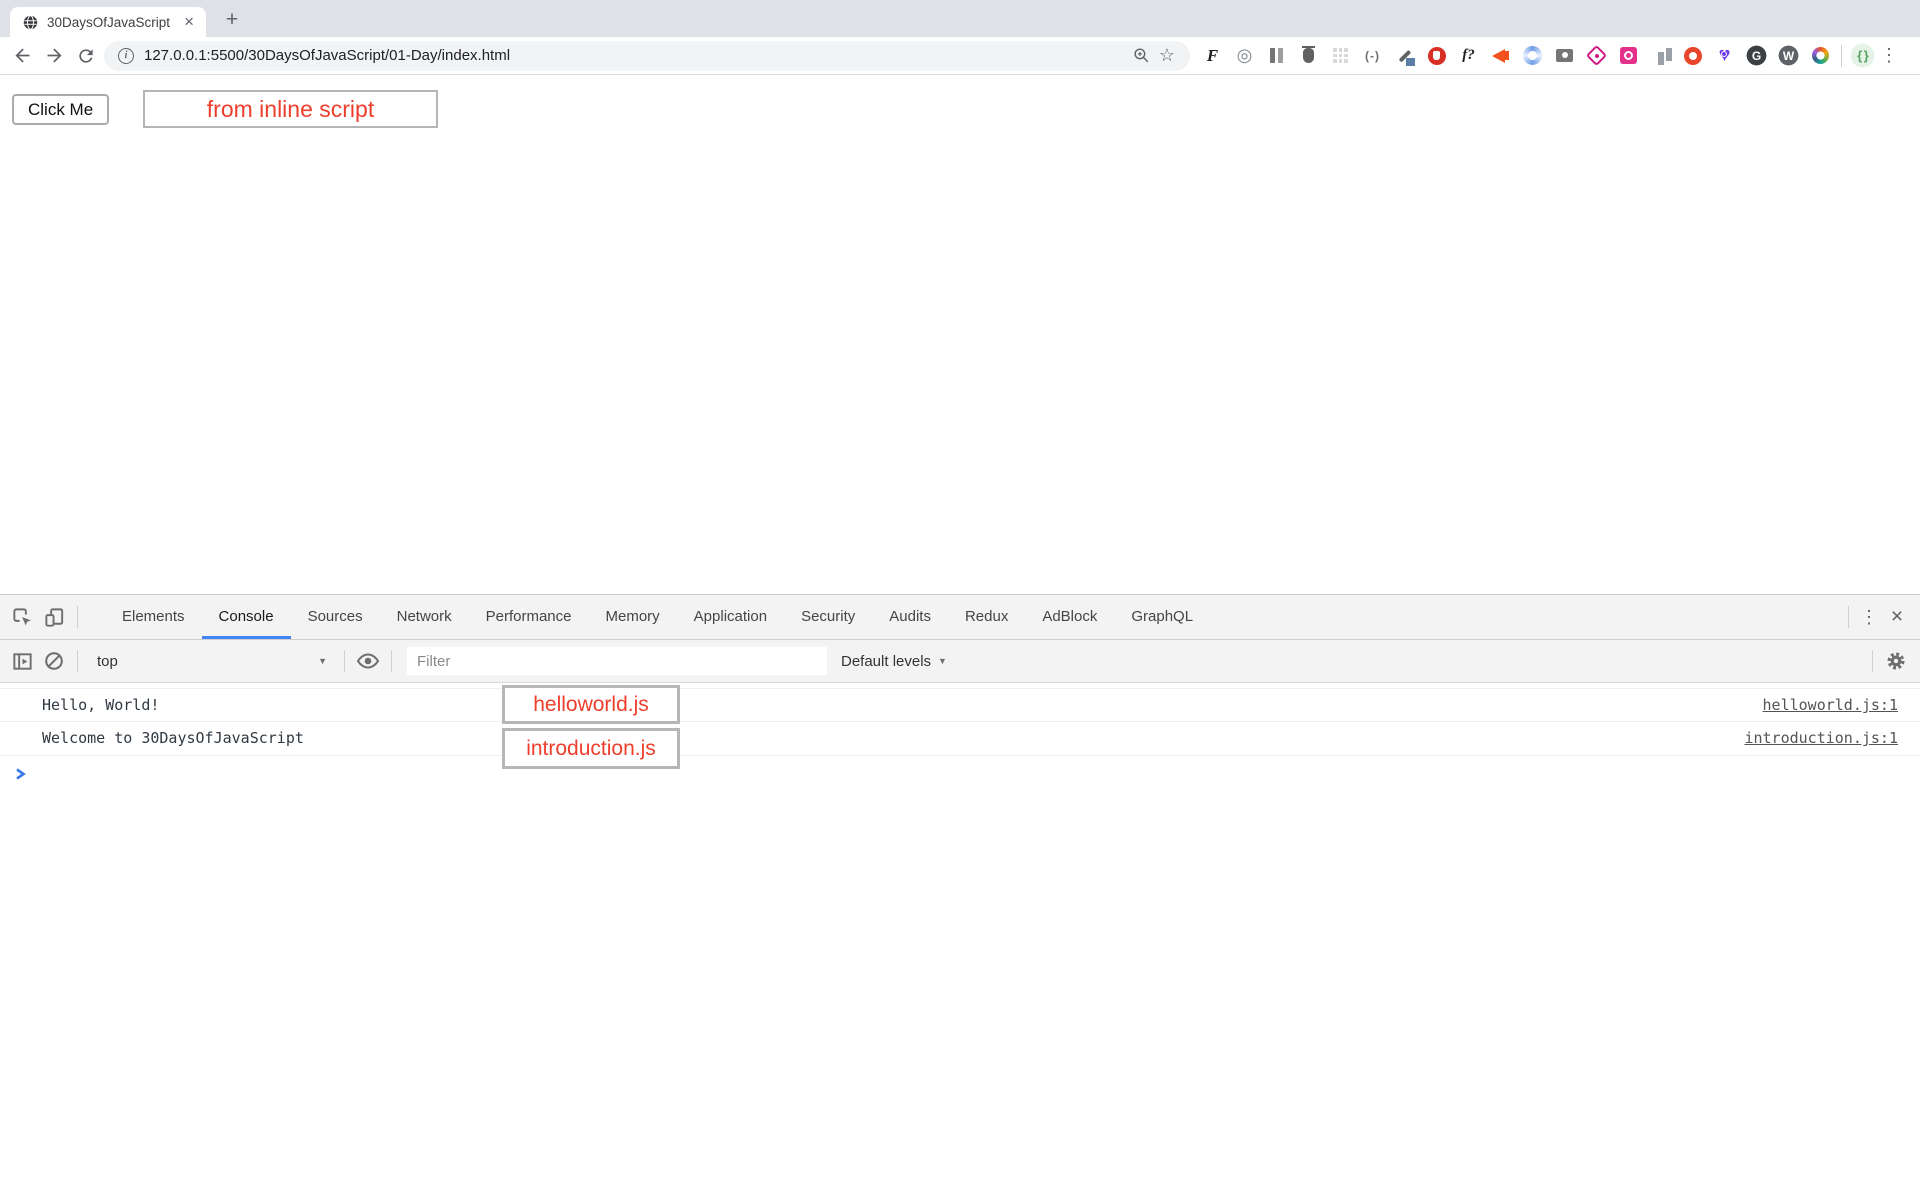  What do you see at coordinates (54, 617) in the screenshot?
I see `device-toolbar-icon` at bounding box center [54, 617].